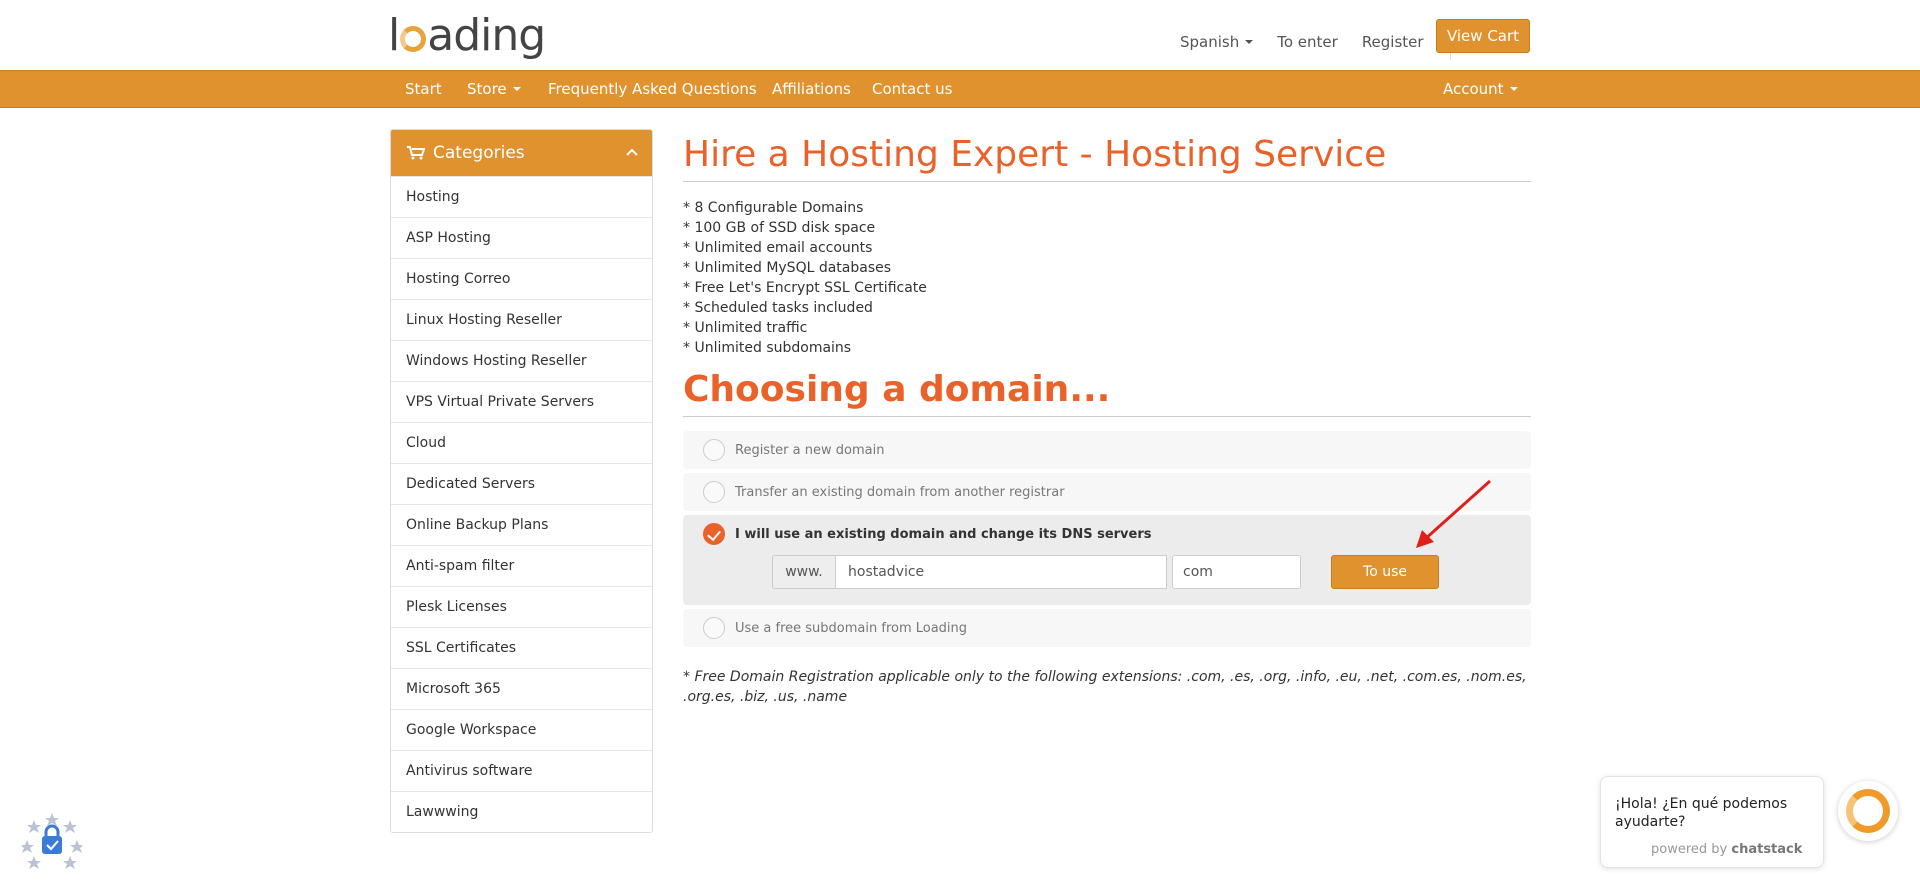 The image size is (1920, 891). I want to click on cart-icon, so click(416, 153).